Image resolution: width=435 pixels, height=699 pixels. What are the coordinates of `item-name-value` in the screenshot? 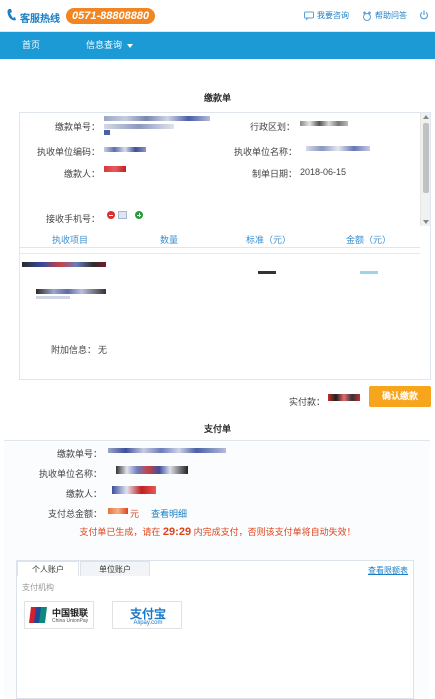 It's located at (64, 264).